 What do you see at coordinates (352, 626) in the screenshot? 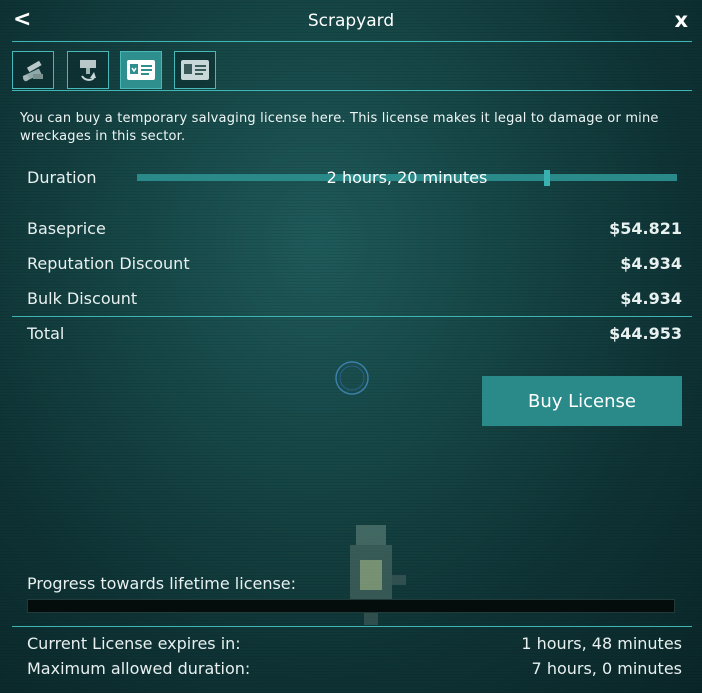
I see `info-divider` at bounding box center [352, 626].